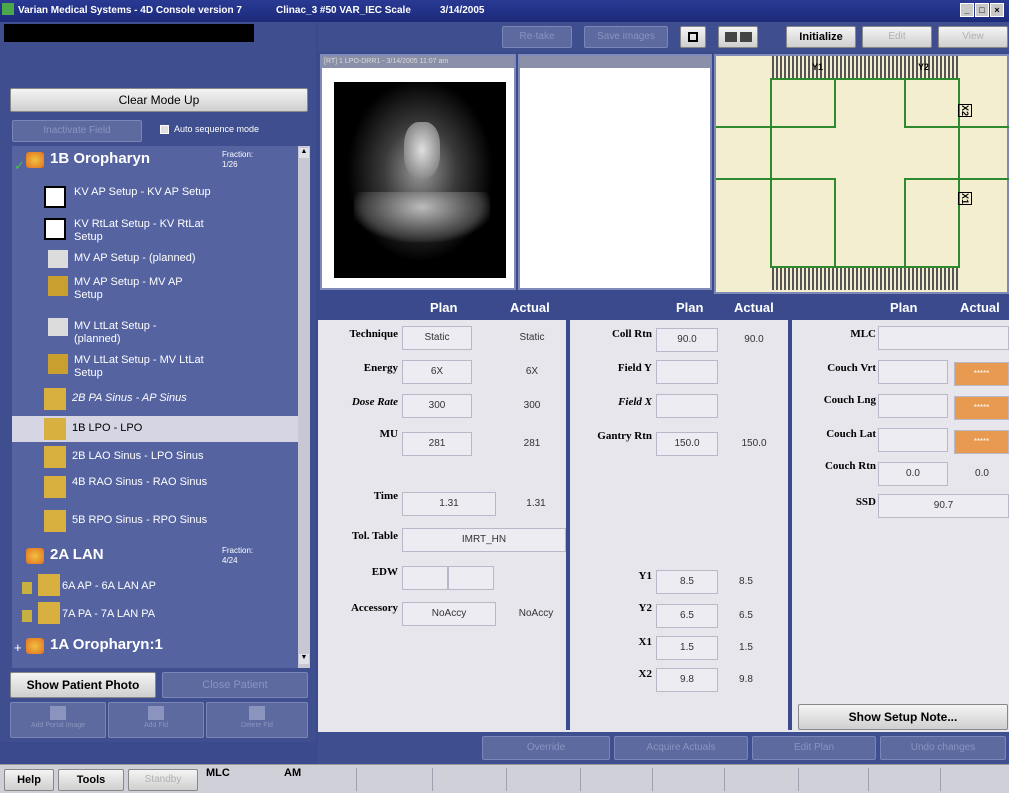  I want to click on edw-label: EDW, so click(384, 572).